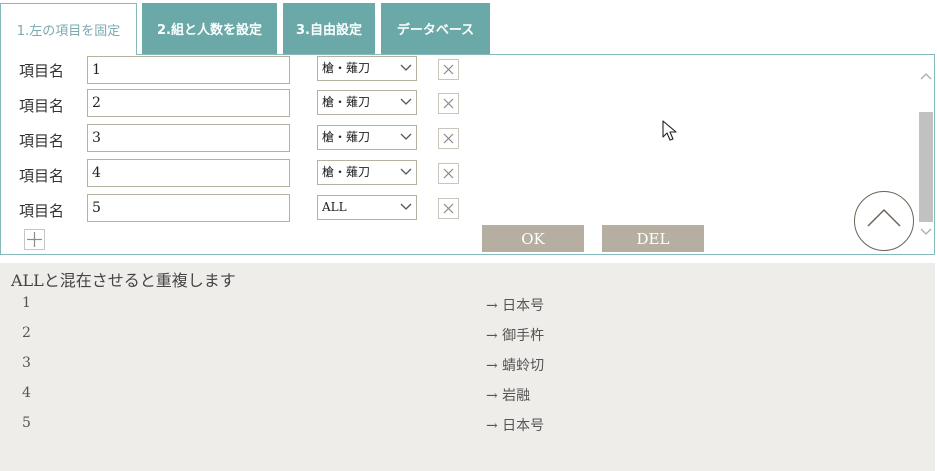 This screenshot has height=471, width=937. Describe the element at coordinates (467, 335) in the screenshot. I see `result-row: 2 → 御手杵` at that location.